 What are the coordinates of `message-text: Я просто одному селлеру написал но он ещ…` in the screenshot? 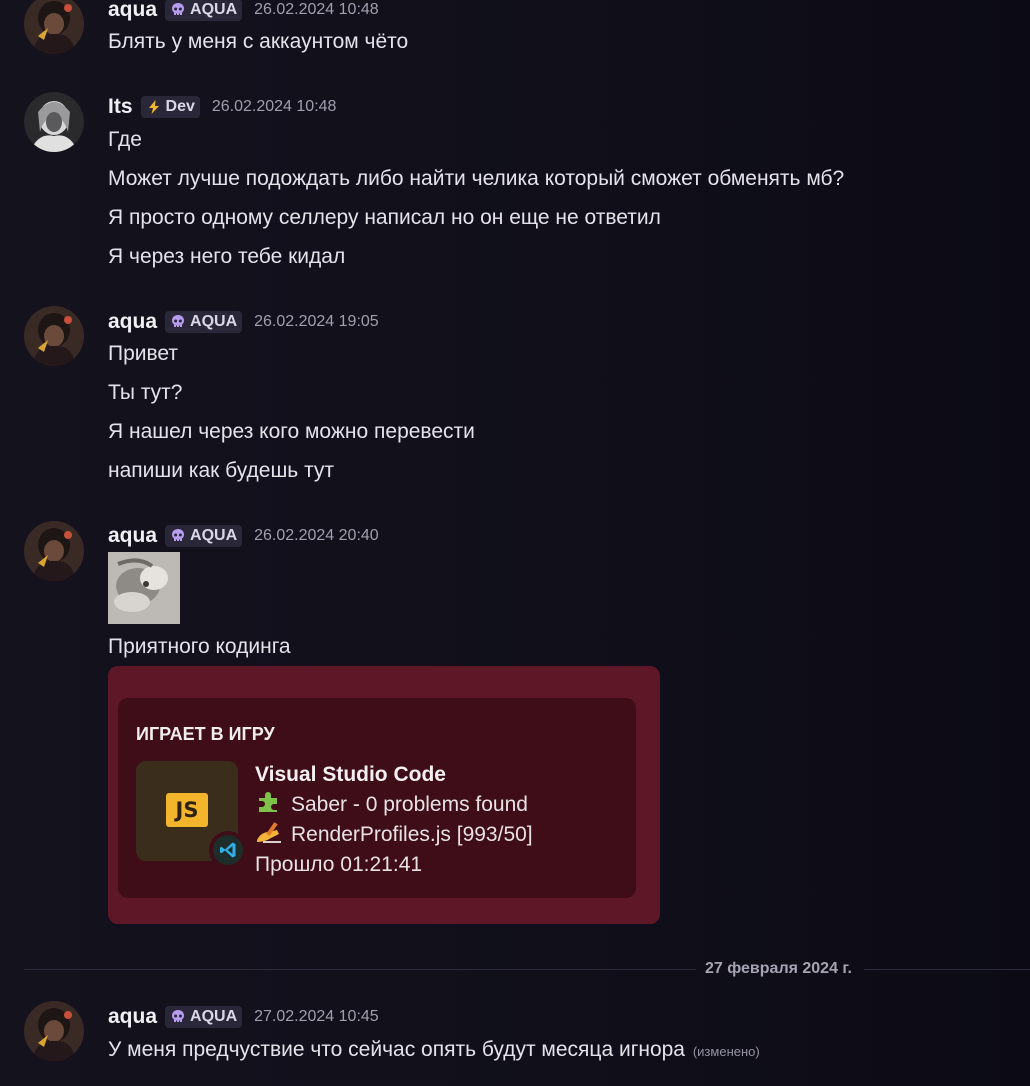 It's located at (384, 217).